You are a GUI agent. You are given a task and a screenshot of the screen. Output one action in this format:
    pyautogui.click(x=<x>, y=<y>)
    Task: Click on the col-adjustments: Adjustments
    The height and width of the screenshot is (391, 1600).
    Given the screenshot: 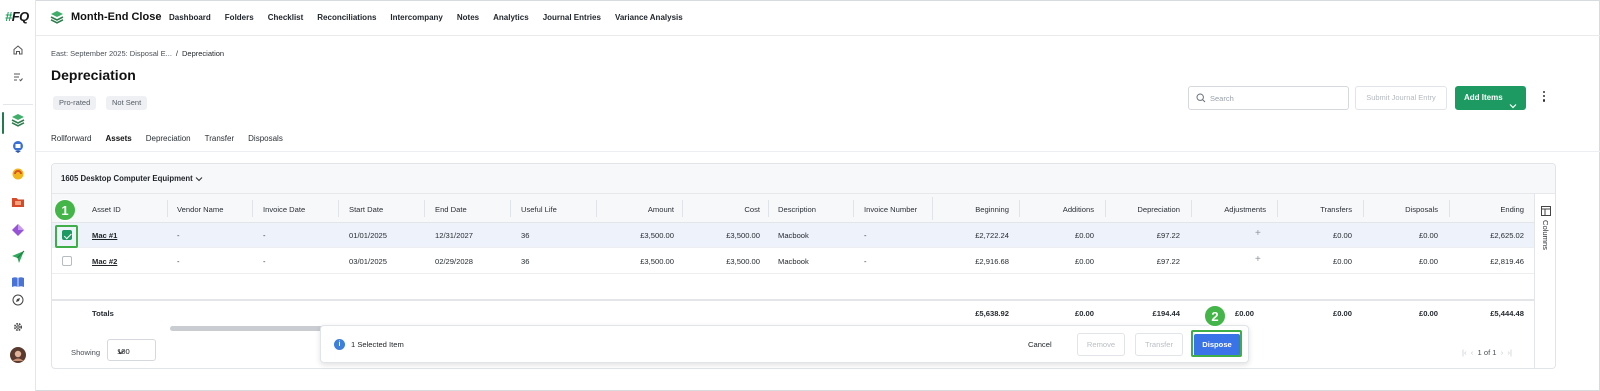 What is the action you would take?
    pyautogui.click(x=1234, y=209)
    